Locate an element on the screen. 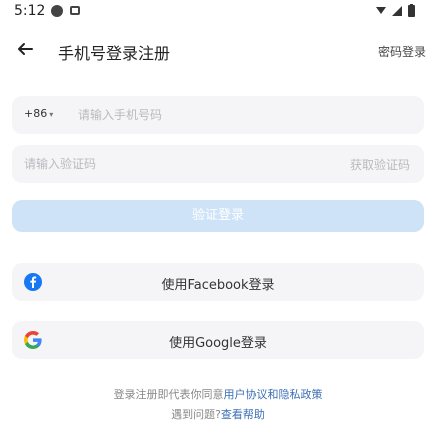  terms-text: 登录注册即代表你同意用户协议和隐私政策 is located at coordinates (218, 394).